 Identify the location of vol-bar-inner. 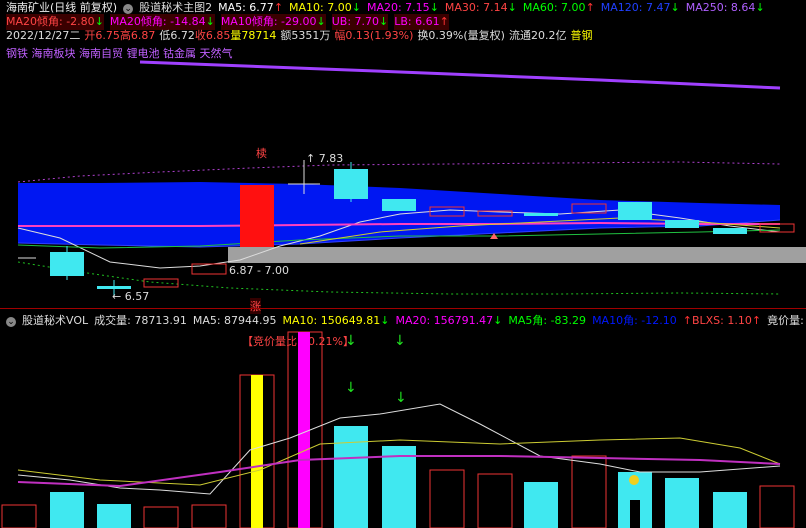
(635, 514).